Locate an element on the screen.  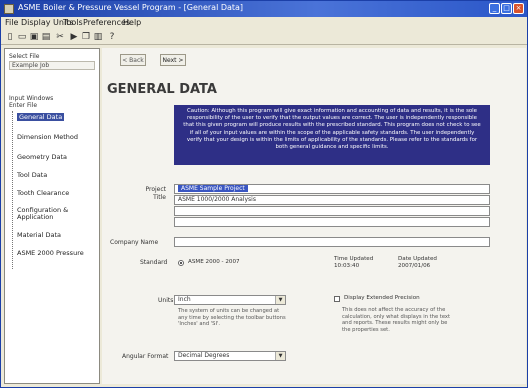
sidebar-item-tool-data: Tool Data is located at coordinates (32, 175).